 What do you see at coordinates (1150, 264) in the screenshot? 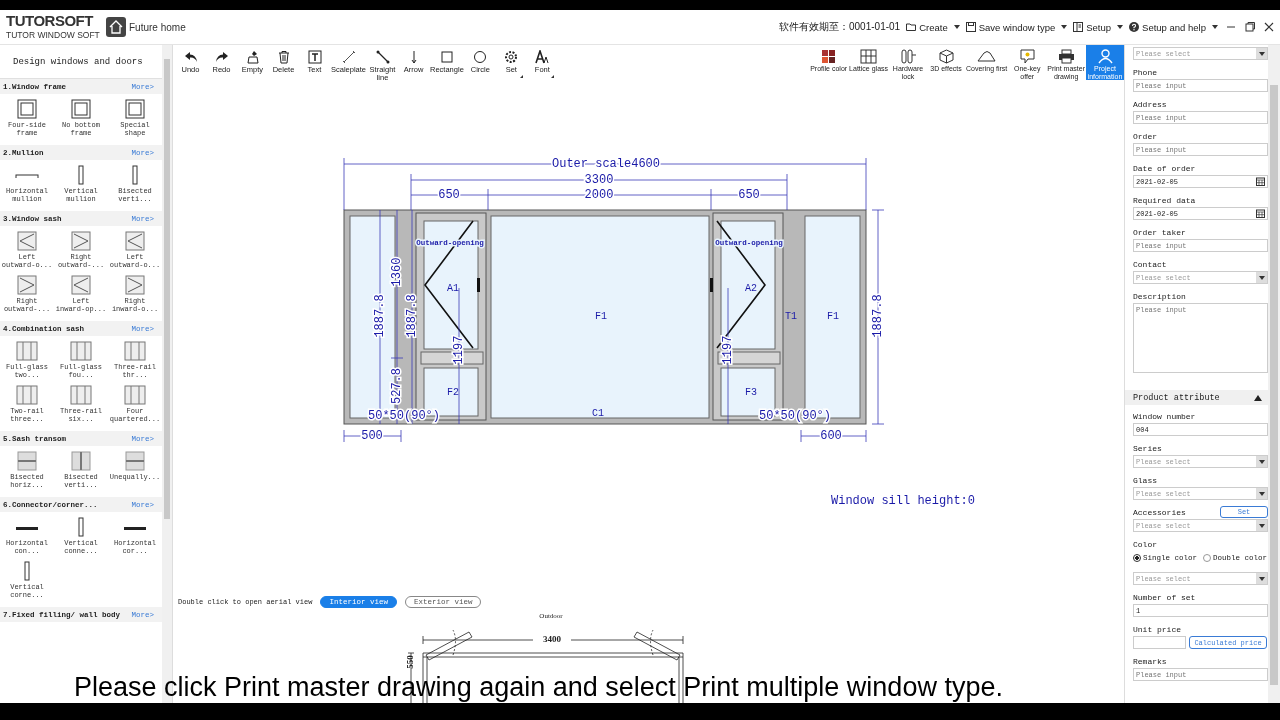
I see `field-label: Contact` at bounding box center [1150, 264].